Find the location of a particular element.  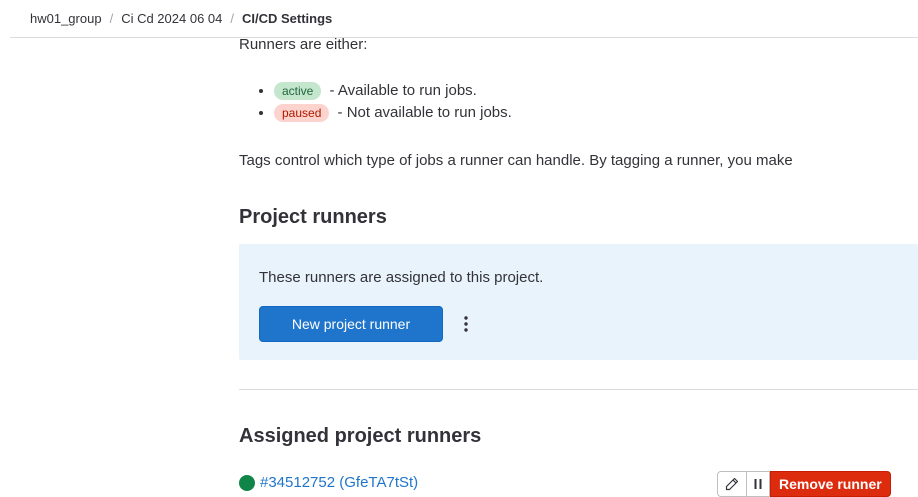

active-badge: active is located at coordinates (298, 91).